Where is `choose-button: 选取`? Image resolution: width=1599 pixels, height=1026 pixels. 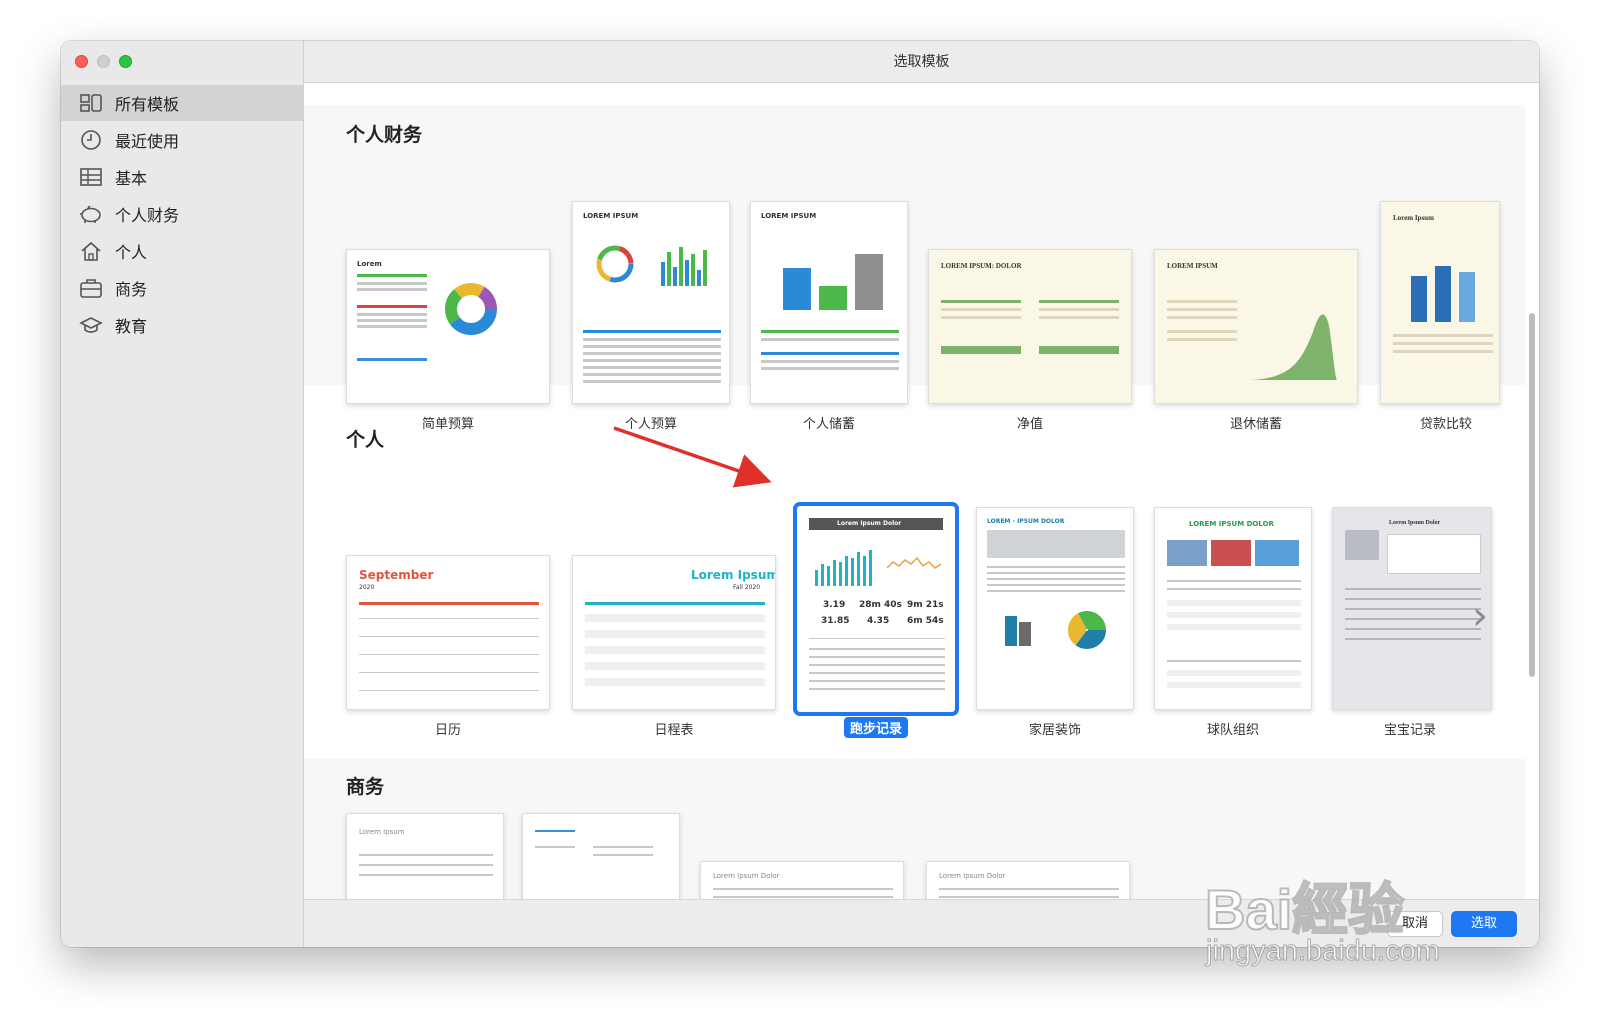 choose-button: 选取 is located at coordinates (1484, 924).